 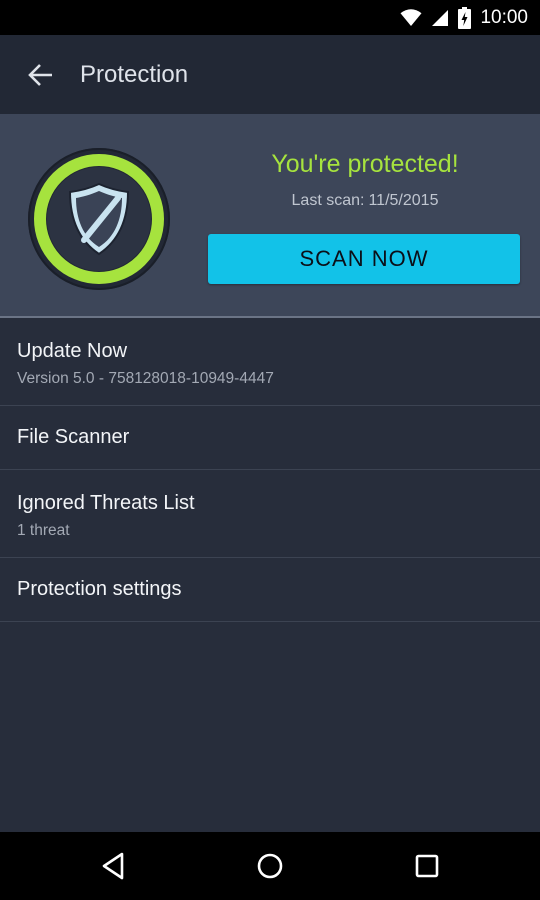 I want to click on arrow-back-icon, so click(x=40, y=74).